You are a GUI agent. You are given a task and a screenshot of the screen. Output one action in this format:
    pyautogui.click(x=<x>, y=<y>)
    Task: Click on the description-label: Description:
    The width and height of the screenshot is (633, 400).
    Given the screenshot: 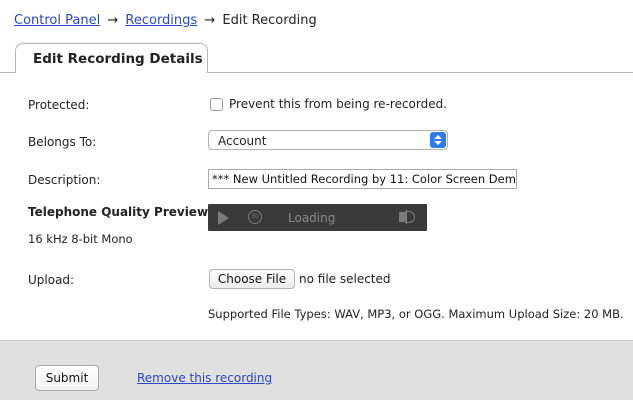 What is the action you would take?
    pyautogui.click(x=64, y=180)
    